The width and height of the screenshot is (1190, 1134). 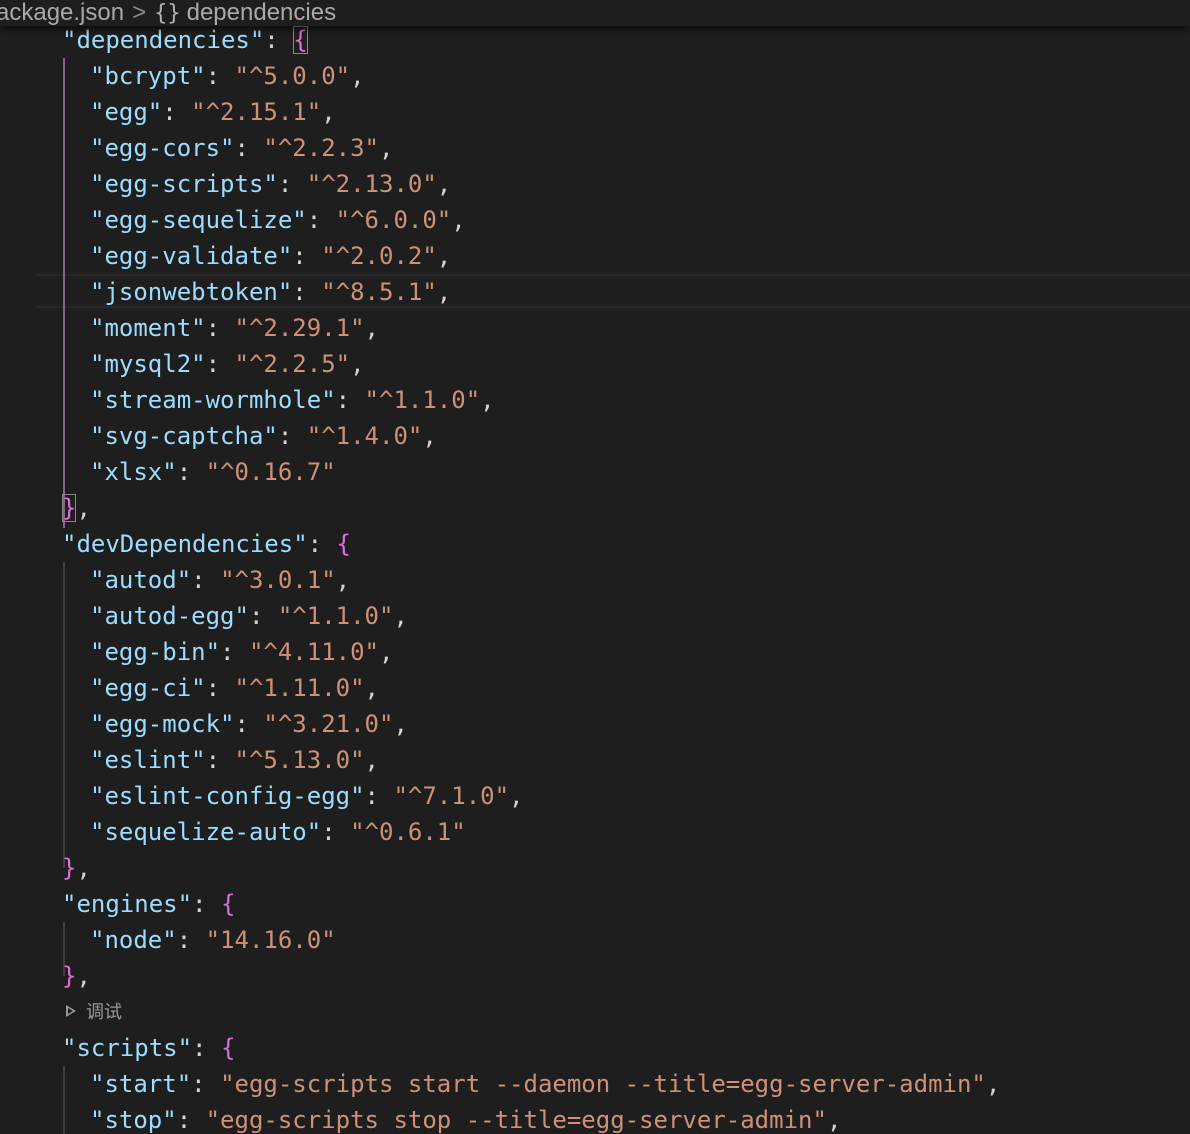 What do you see at coordinates (184, 184) in the screenshot?
I see `json-key: "egg-scripts"` at bounding box center [184, 184].